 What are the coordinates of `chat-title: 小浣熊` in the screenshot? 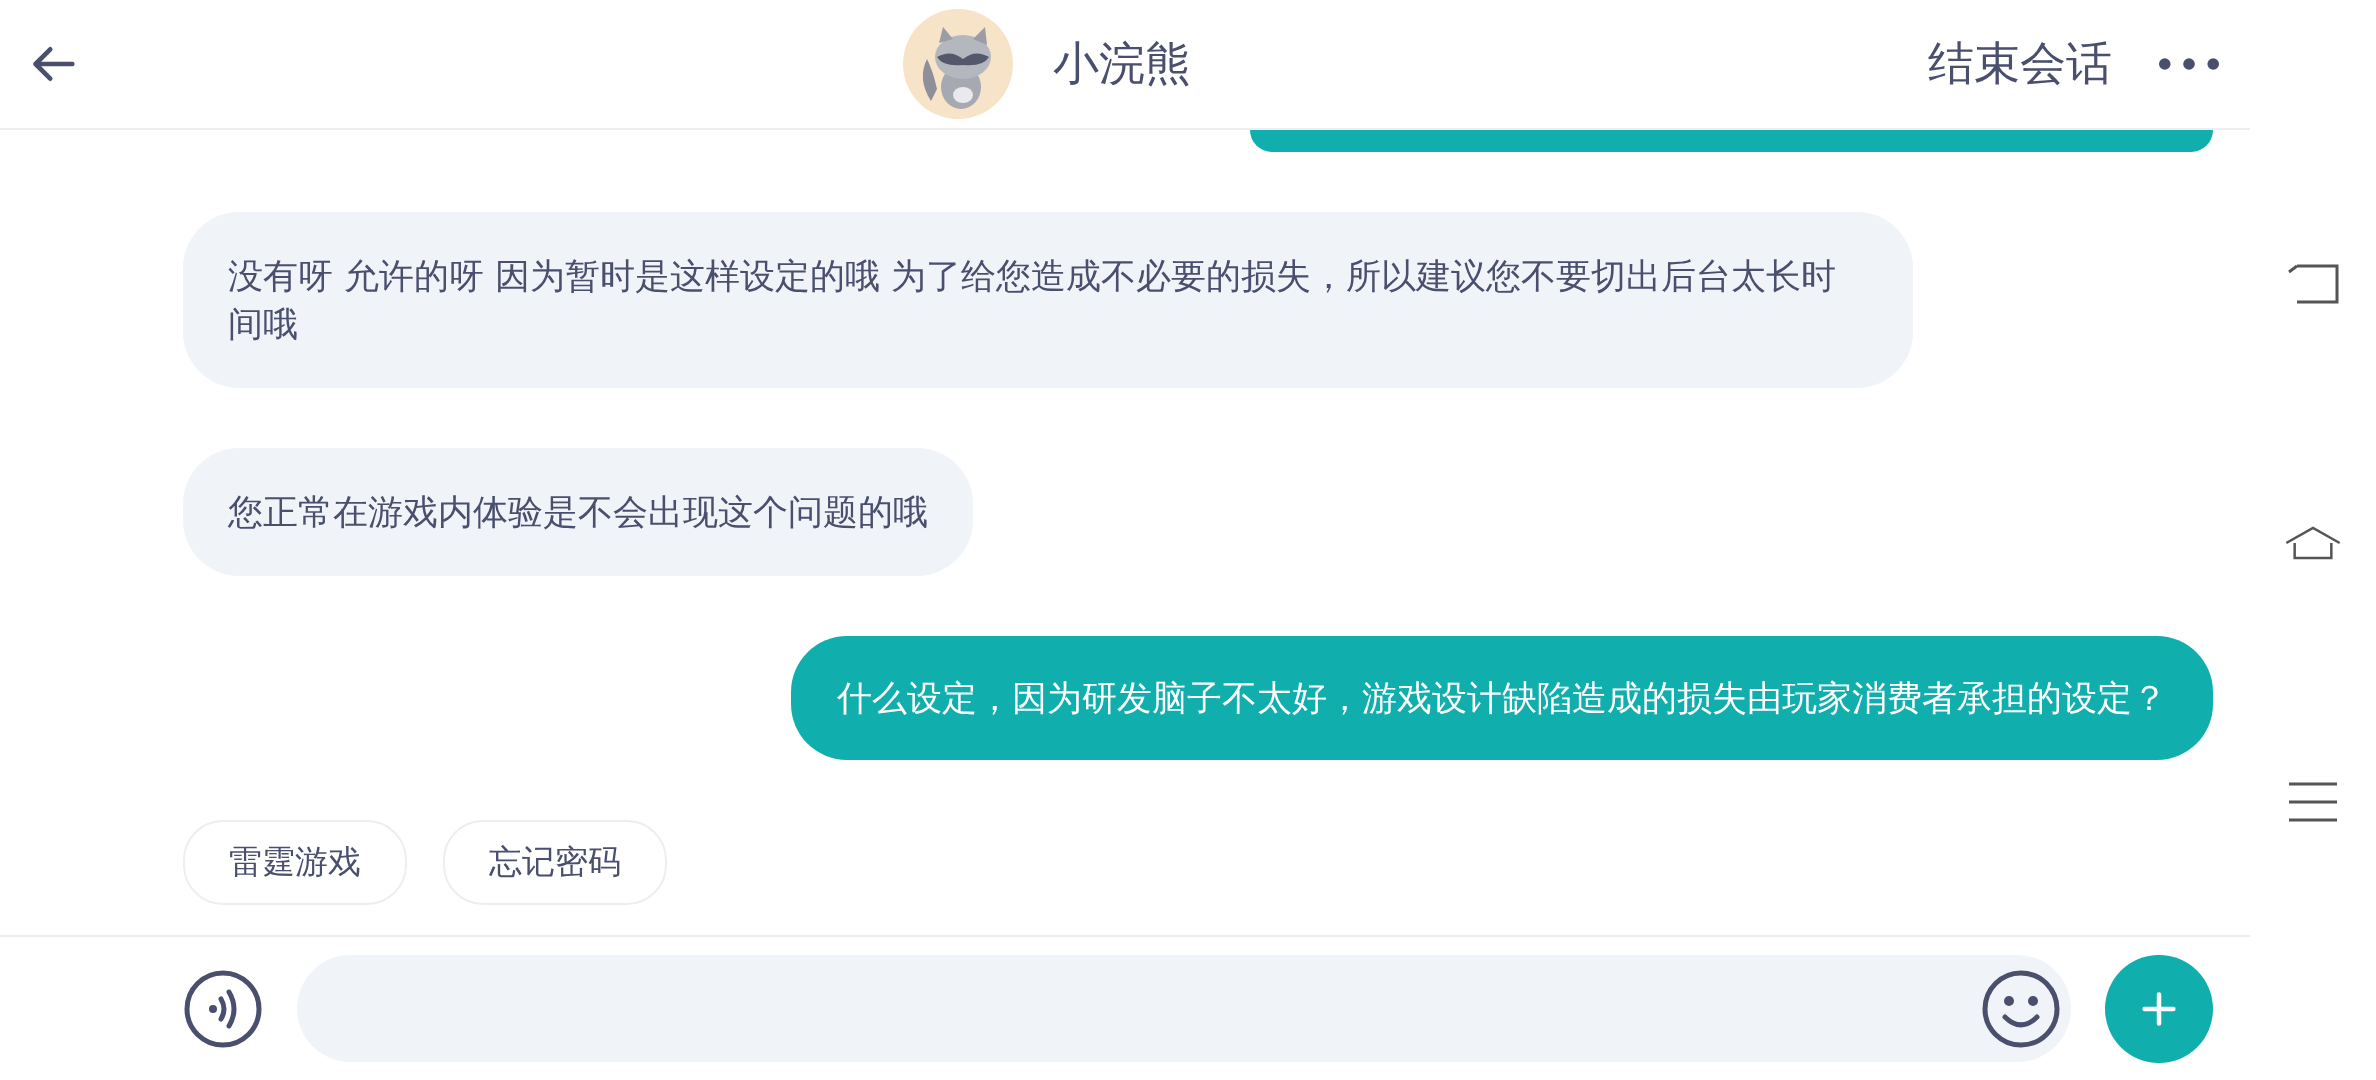 It's located at (1122, 63).